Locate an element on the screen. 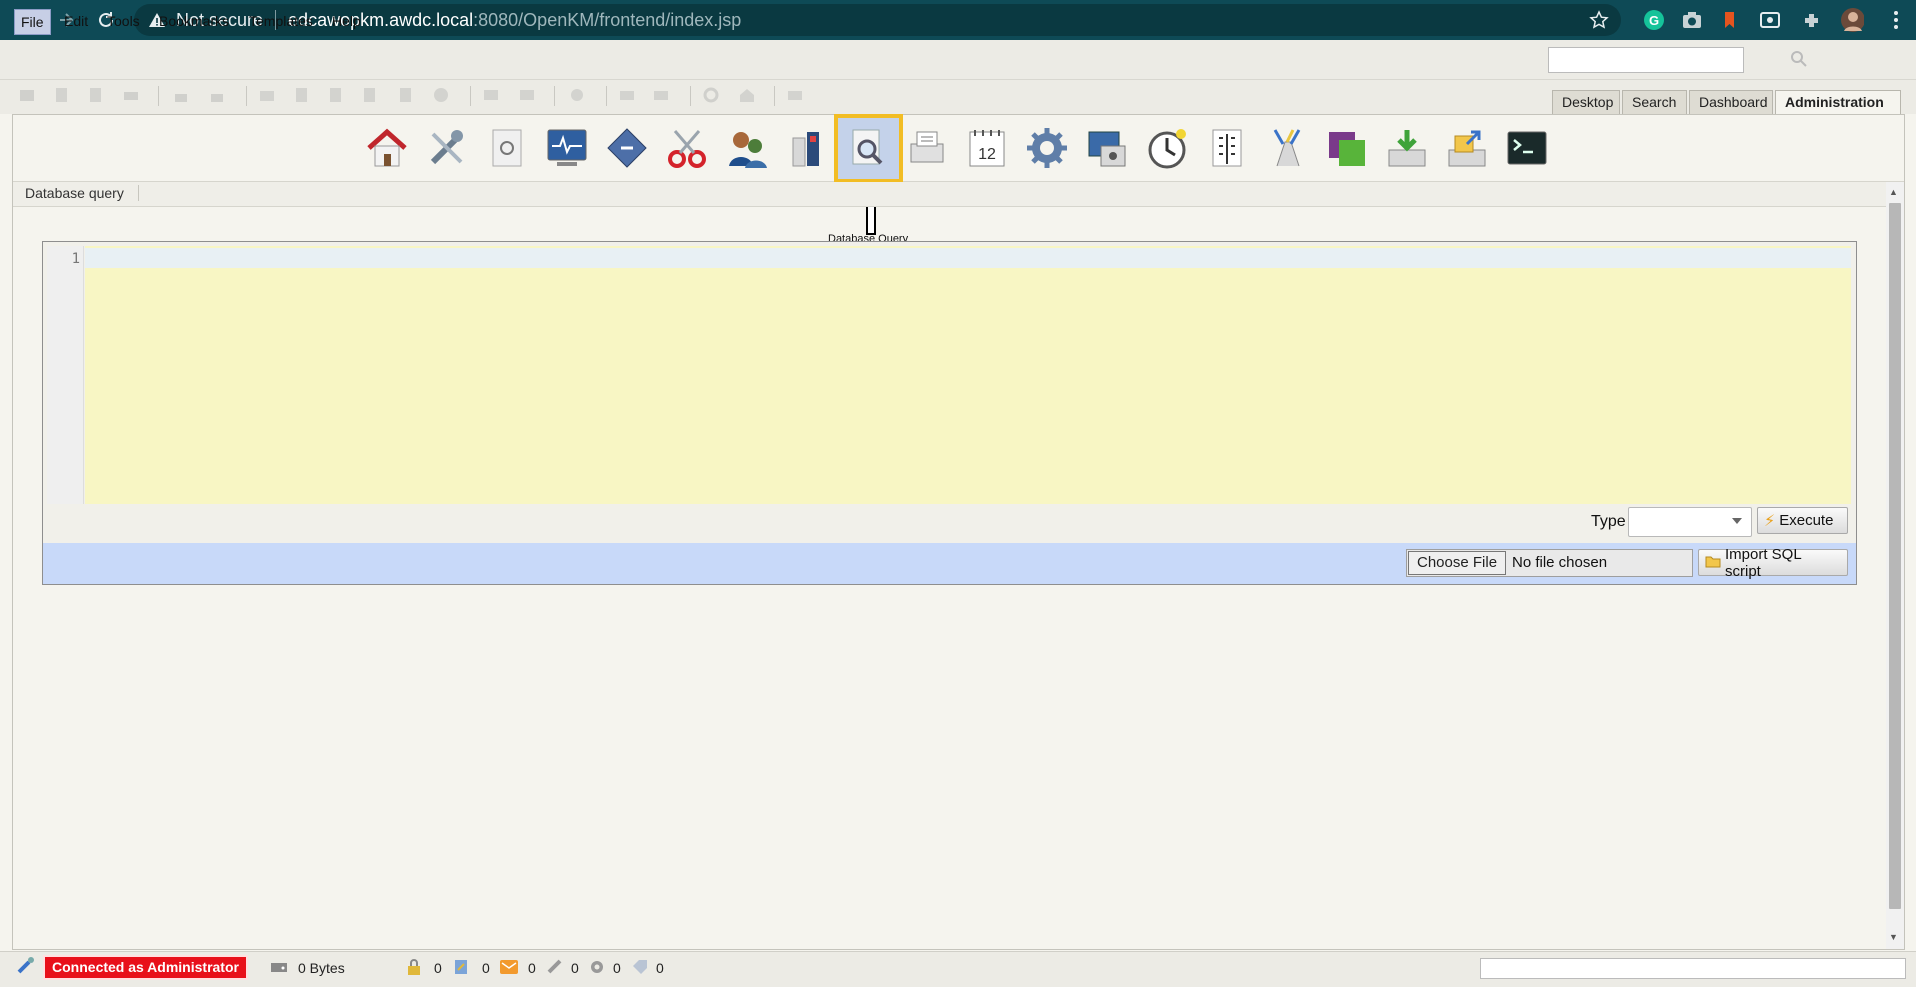  print-icon is located at coordinates (131, 95).